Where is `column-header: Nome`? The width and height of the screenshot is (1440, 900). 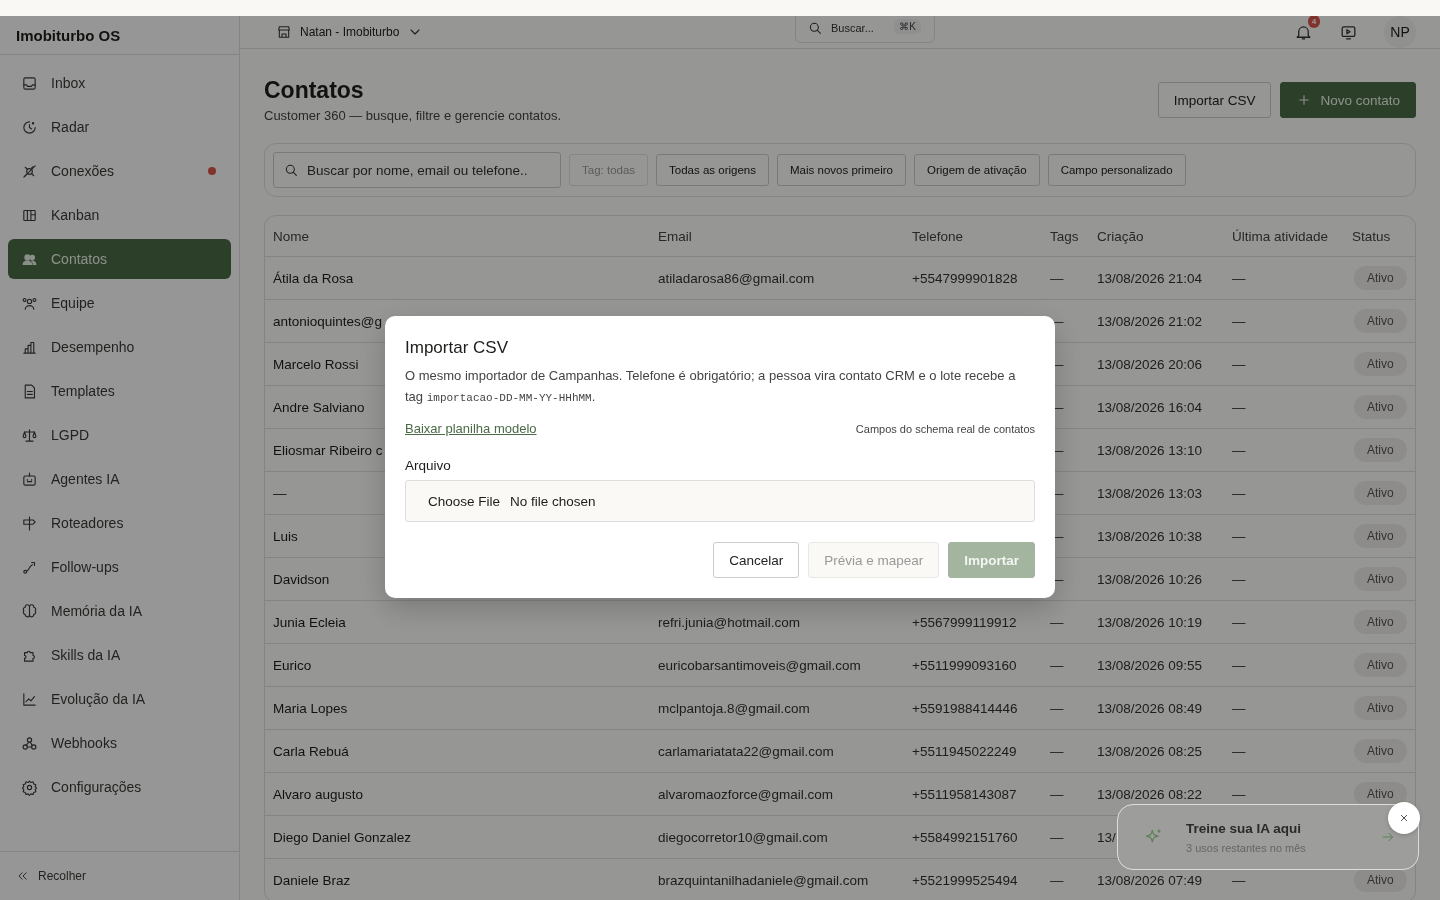
column-header: Nome is located at coordinates (291, 236).